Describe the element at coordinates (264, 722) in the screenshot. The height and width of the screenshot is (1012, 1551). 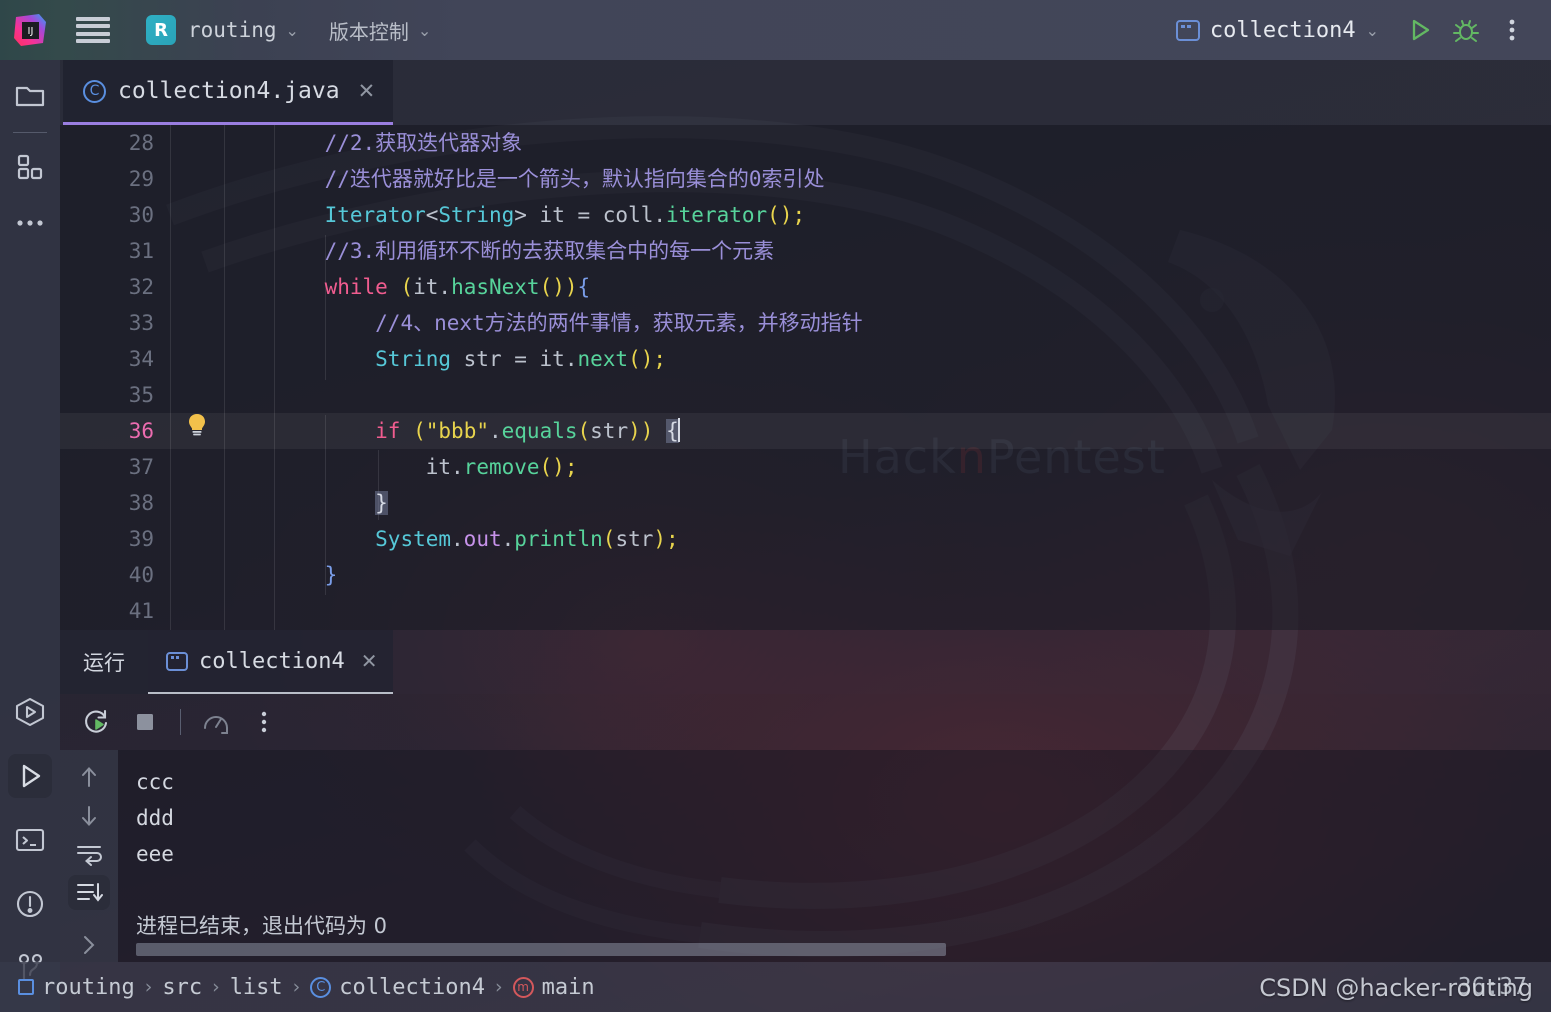
I see `more-options-button` at that location.